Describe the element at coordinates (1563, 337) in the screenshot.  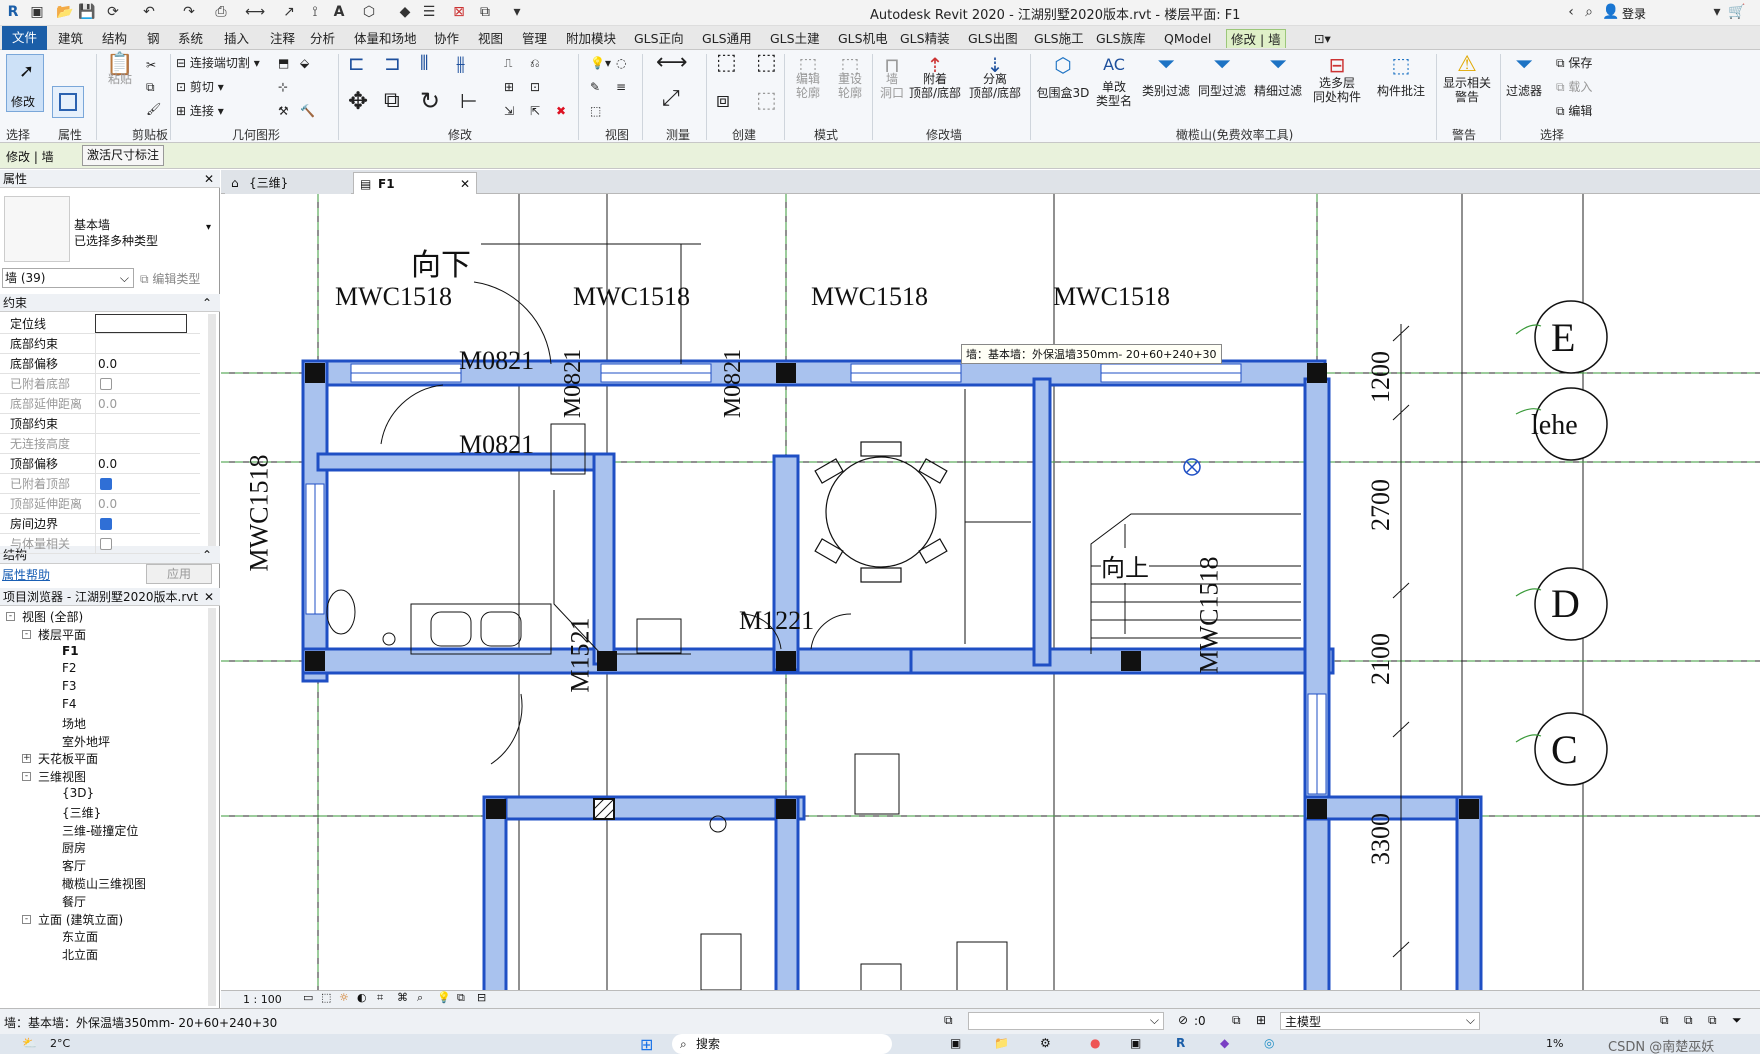
I see `grid-bubble-label: E` at that location.